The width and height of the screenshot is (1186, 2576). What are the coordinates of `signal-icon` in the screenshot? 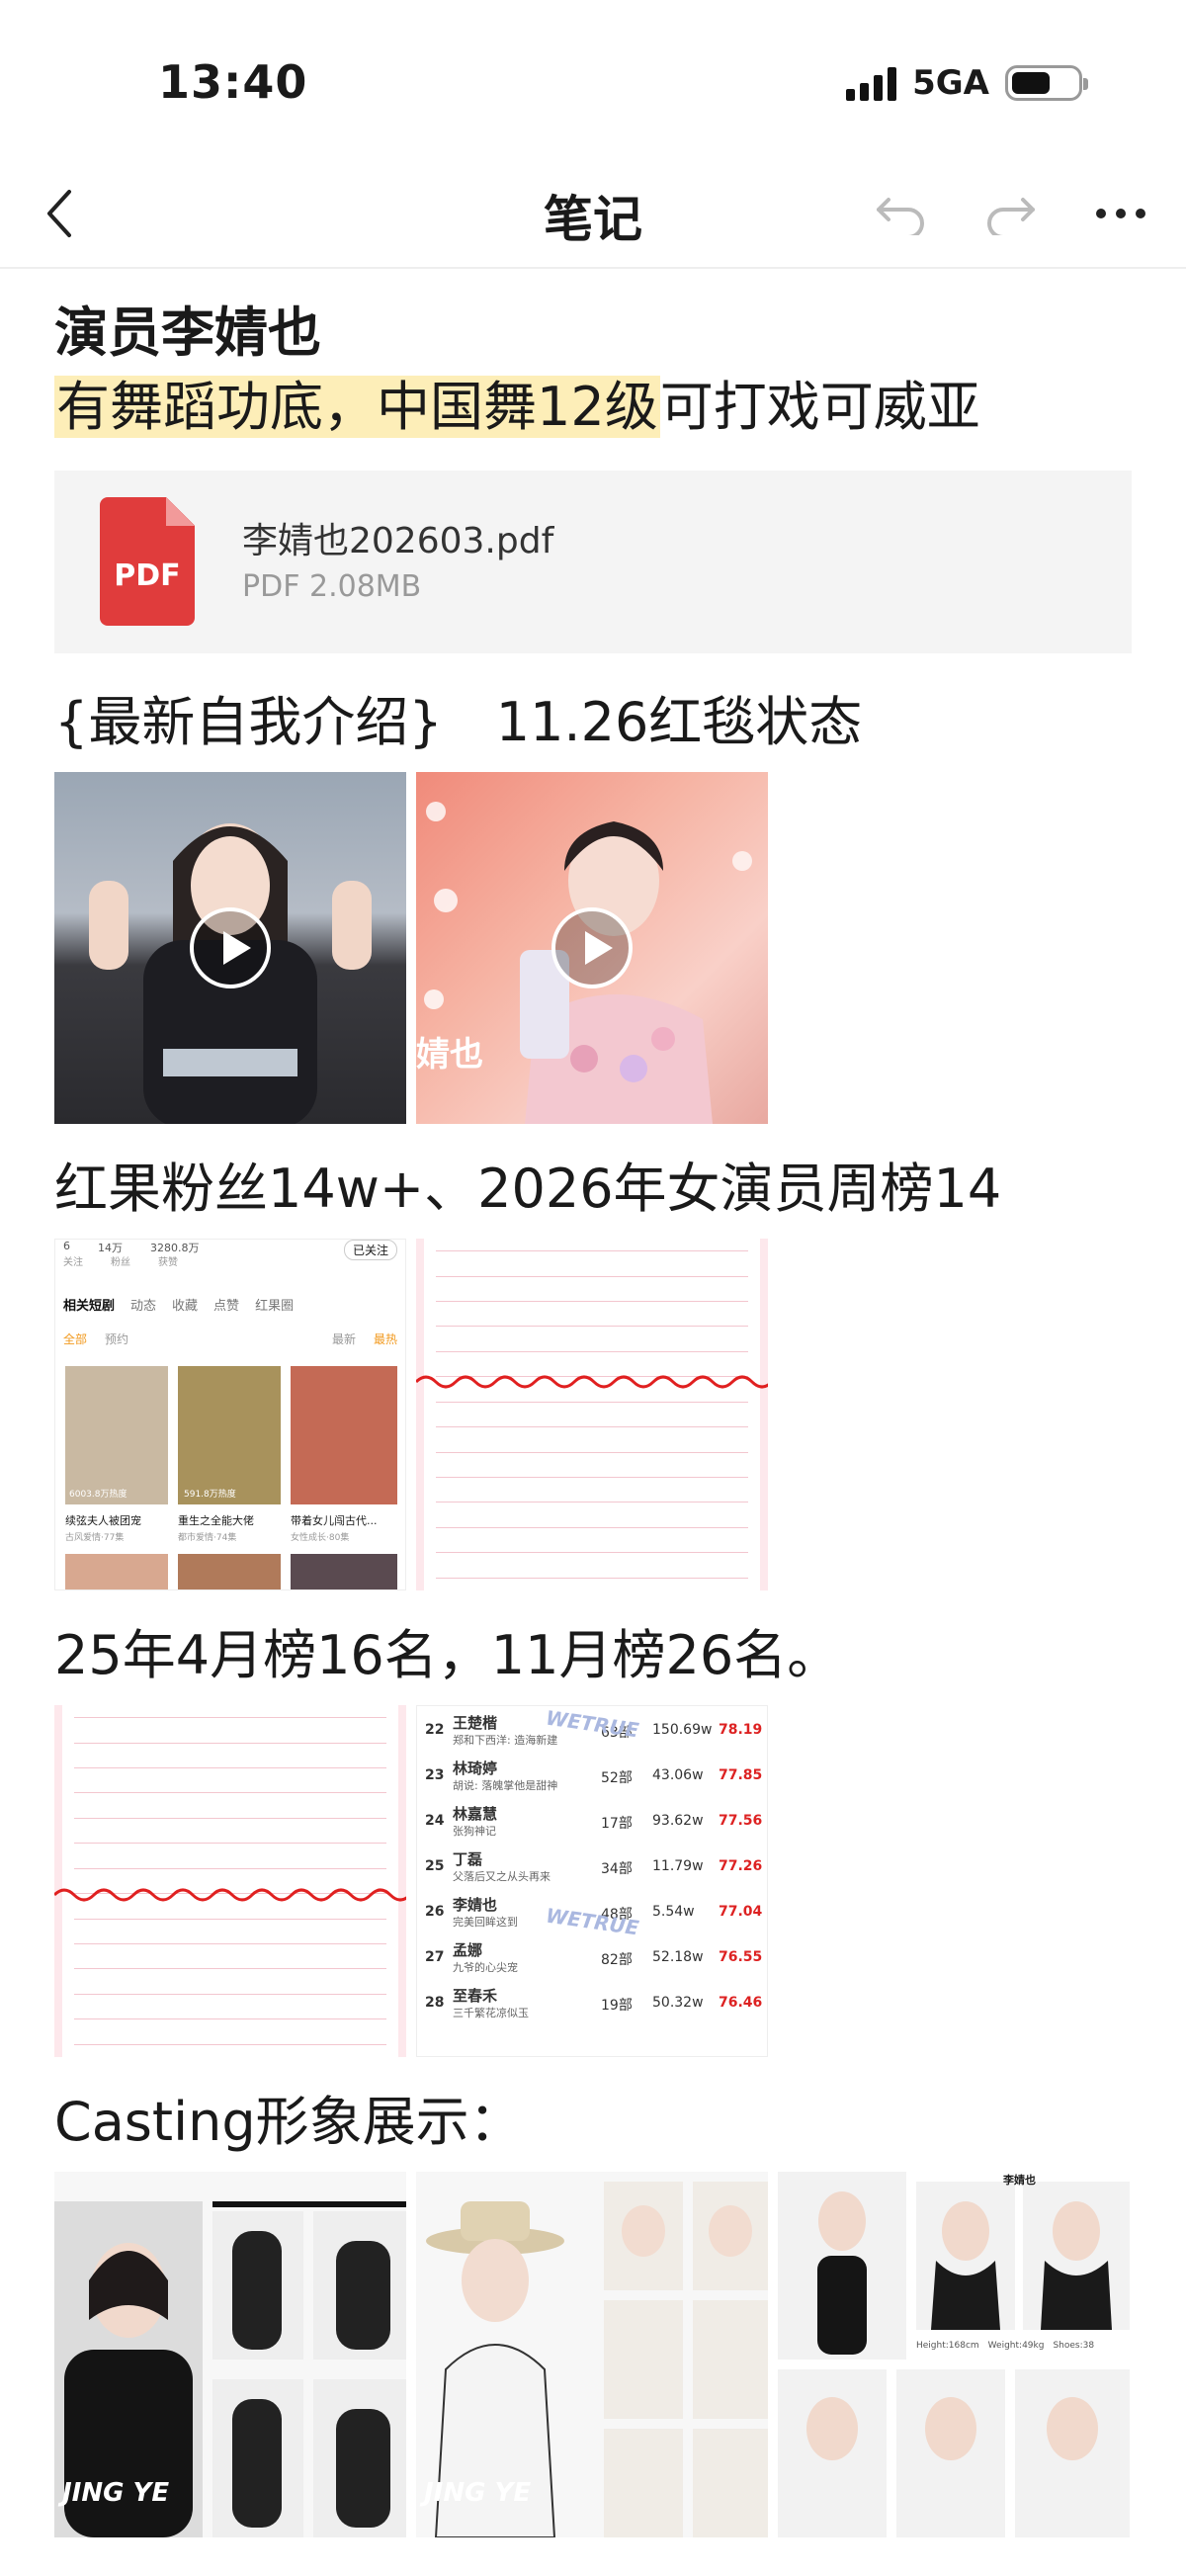 It's located at (871, 83).